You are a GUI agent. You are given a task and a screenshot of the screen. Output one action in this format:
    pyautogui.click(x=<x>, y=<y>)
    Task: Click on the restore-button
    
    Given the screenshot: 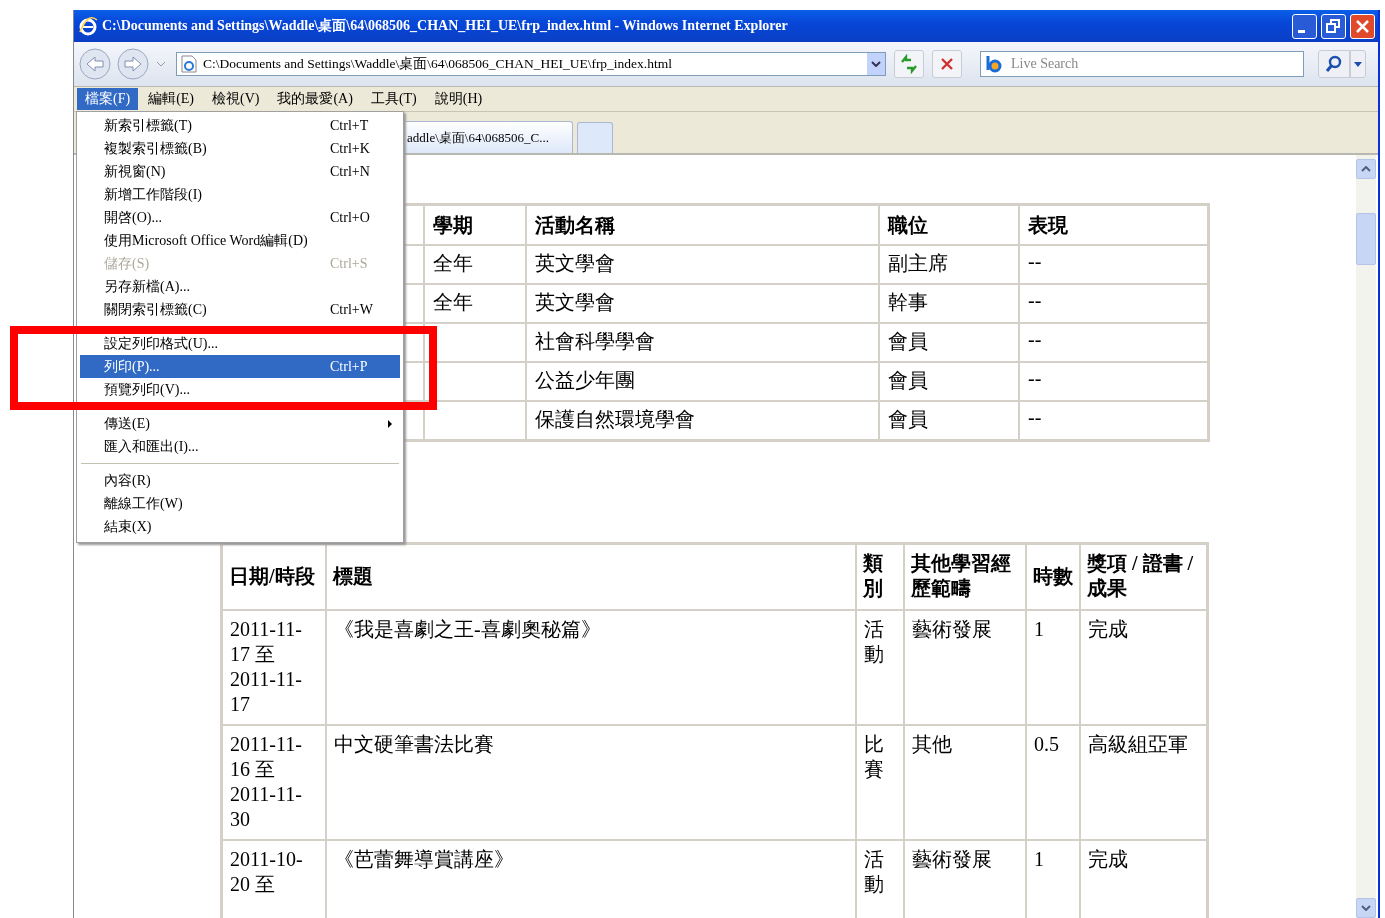 What is the action you would take?
    pyautogui.click(x=1333, y=26)
    